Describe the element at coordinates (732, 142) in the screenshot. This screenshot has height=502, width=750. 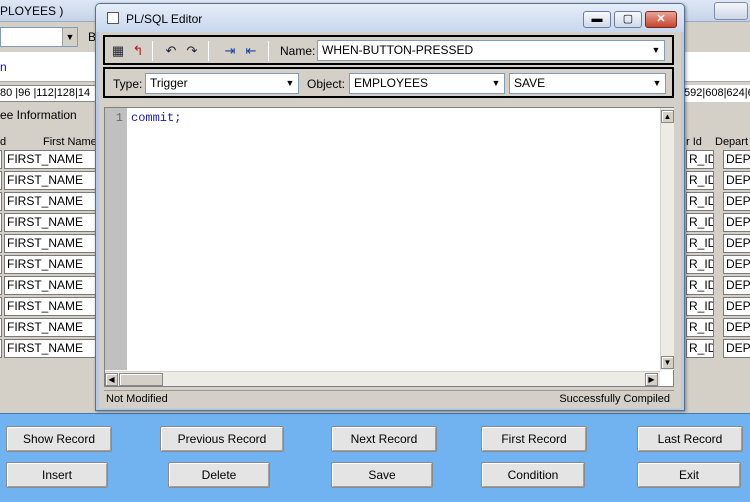
I see `column-header-department: Depart` at that location.